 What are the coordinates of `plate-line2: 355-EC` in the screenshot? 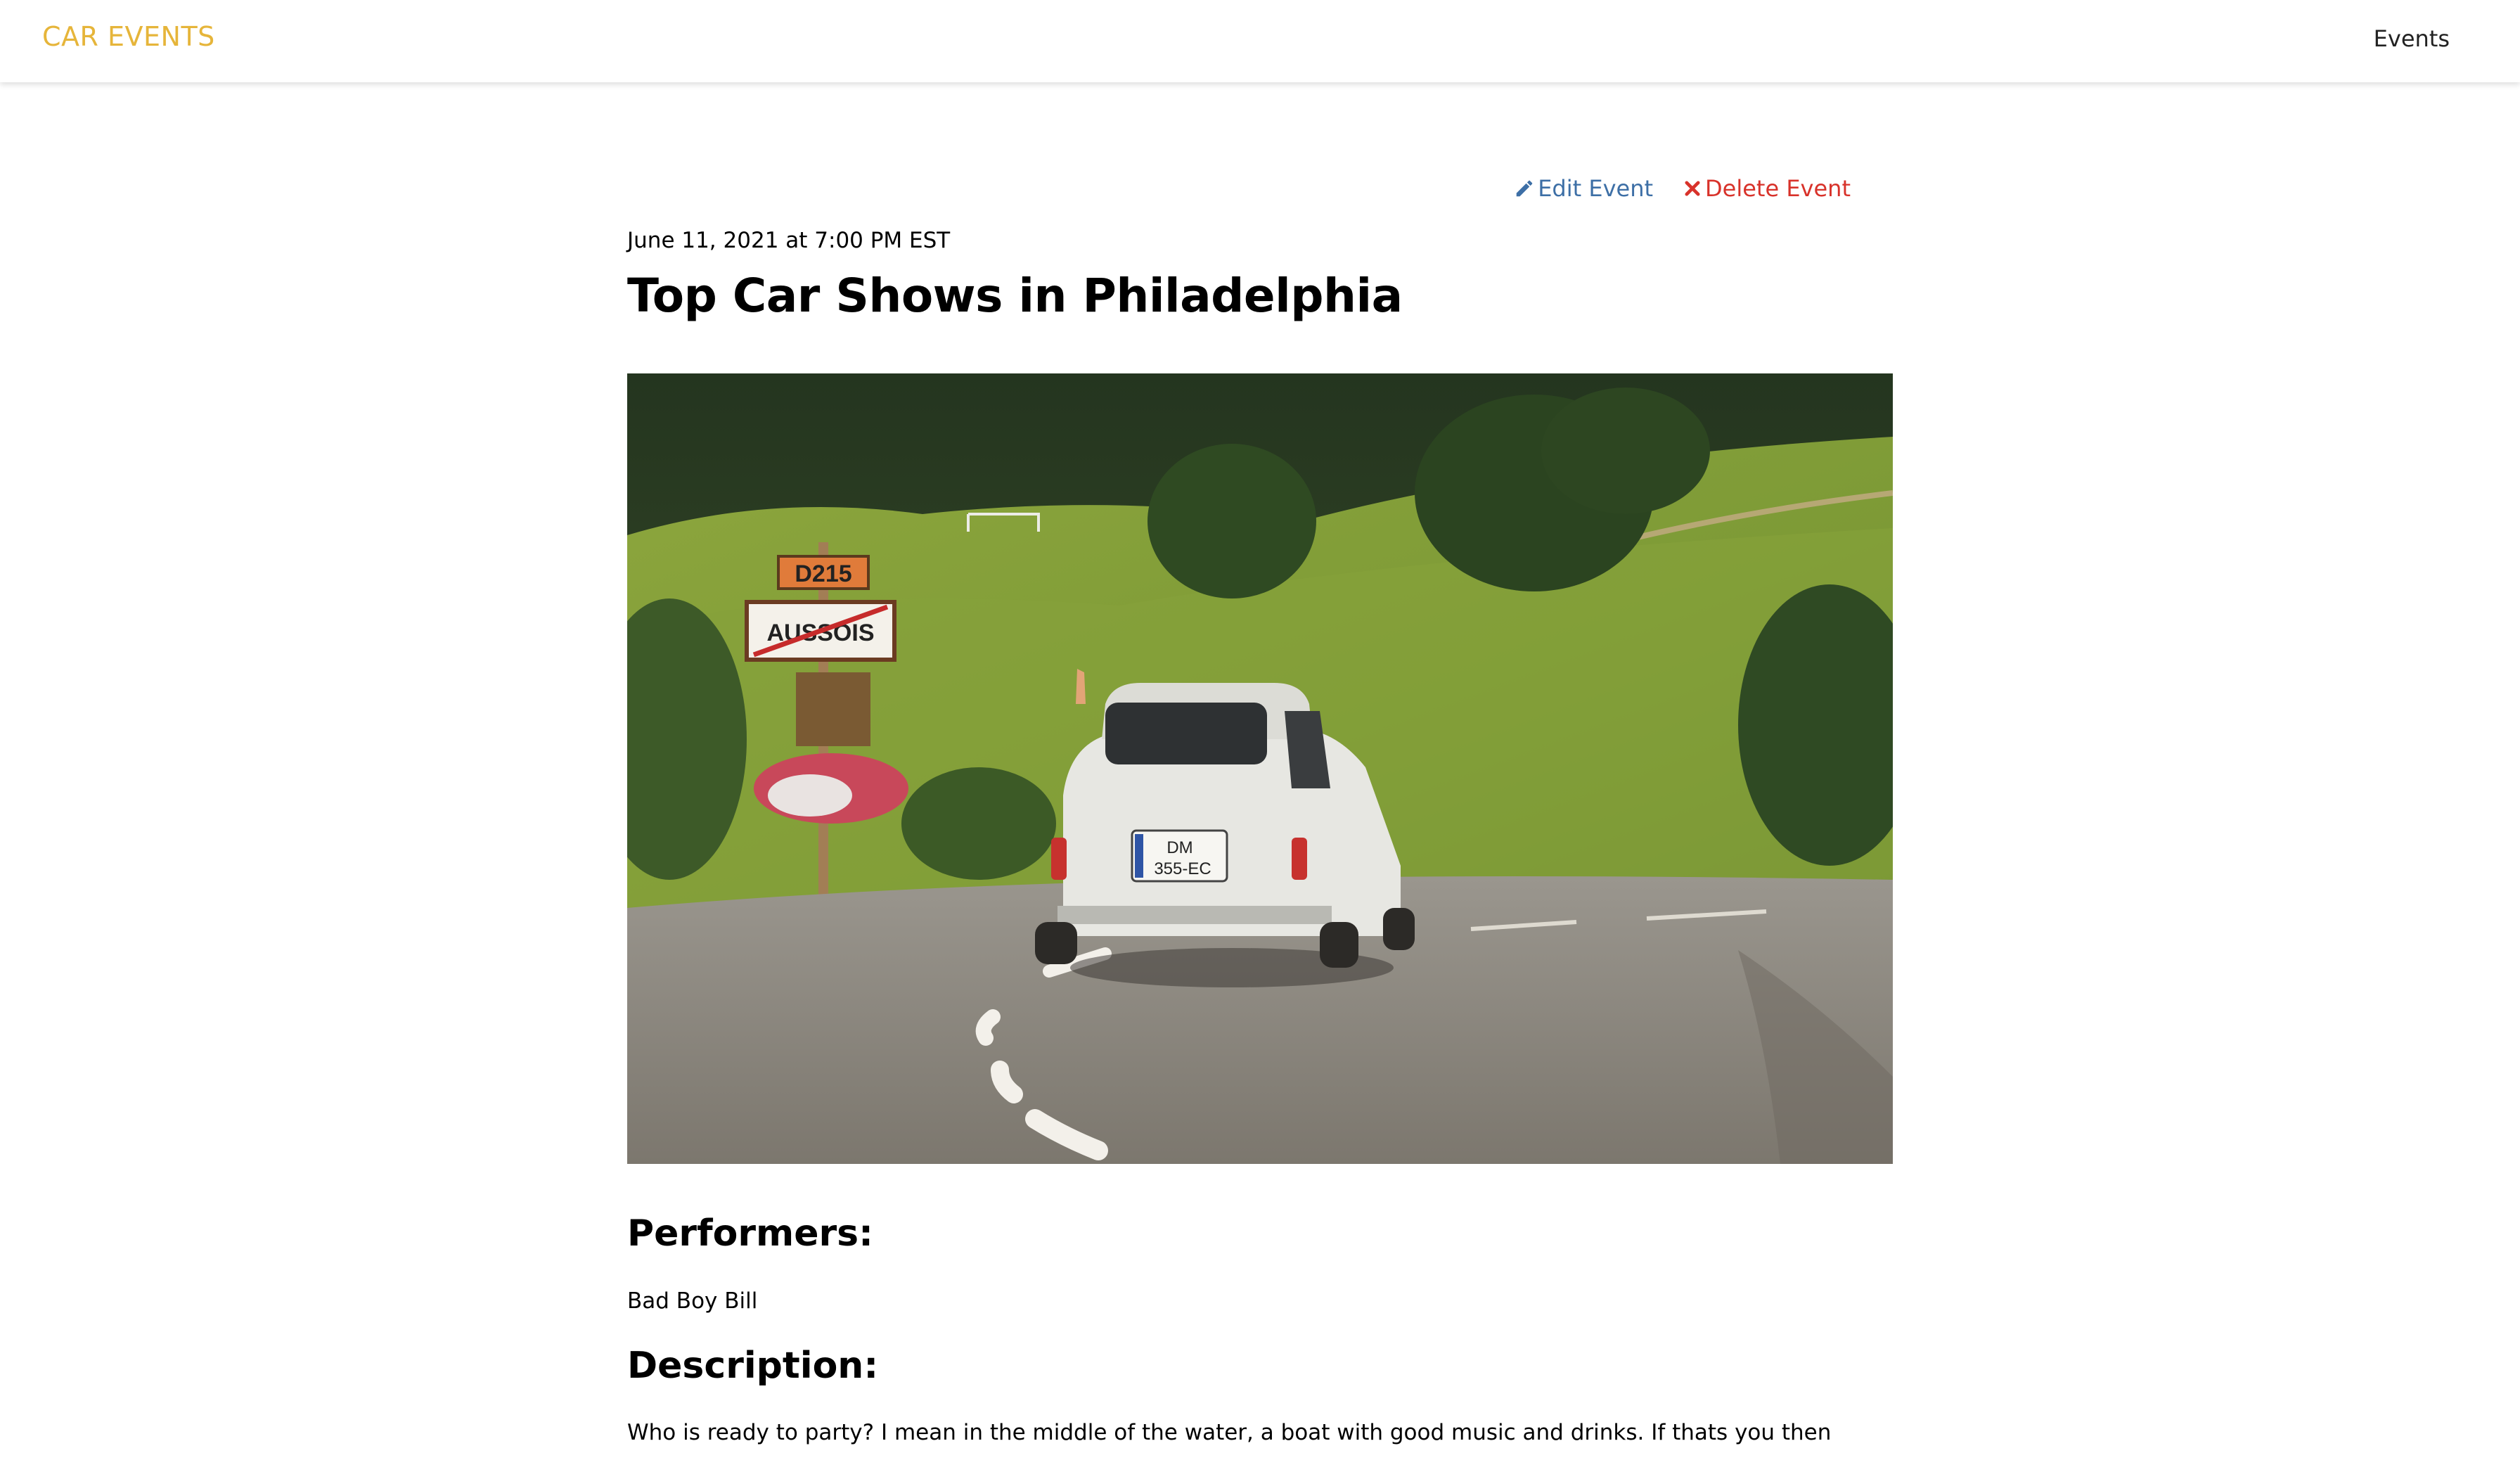 It's located at (1182, 868).